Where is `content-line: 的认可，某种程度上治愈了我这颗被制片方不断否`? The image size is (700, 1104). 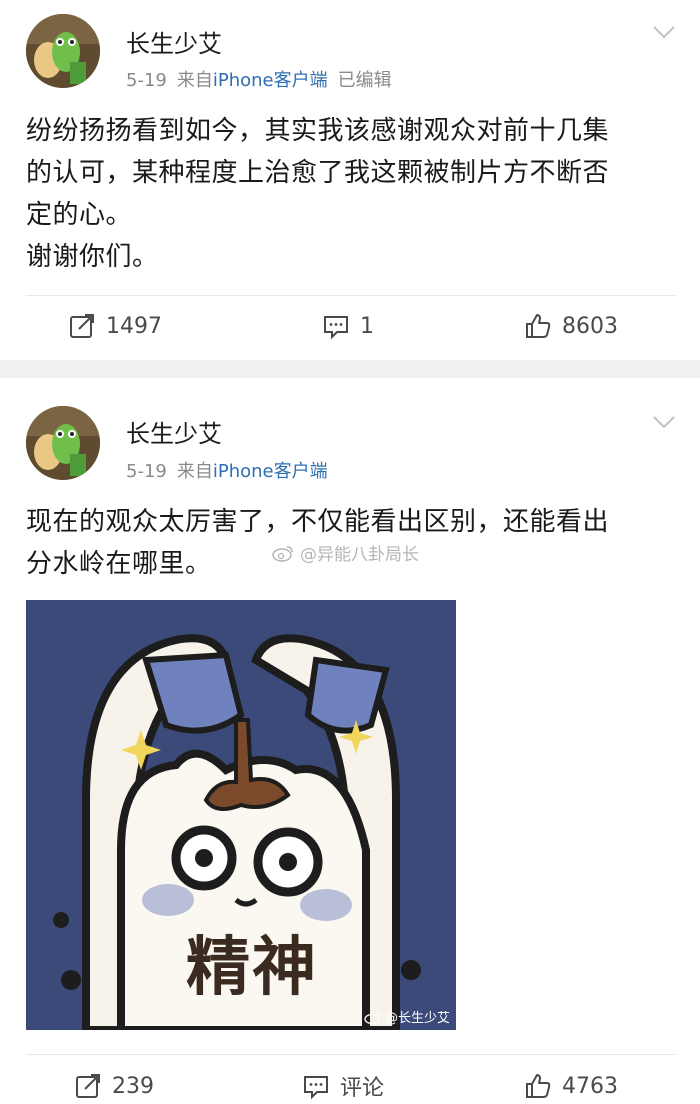 content-line: 的认可，某种程度上治愈了我这颗被制片方不断否 is located at coordinates (318, 173).